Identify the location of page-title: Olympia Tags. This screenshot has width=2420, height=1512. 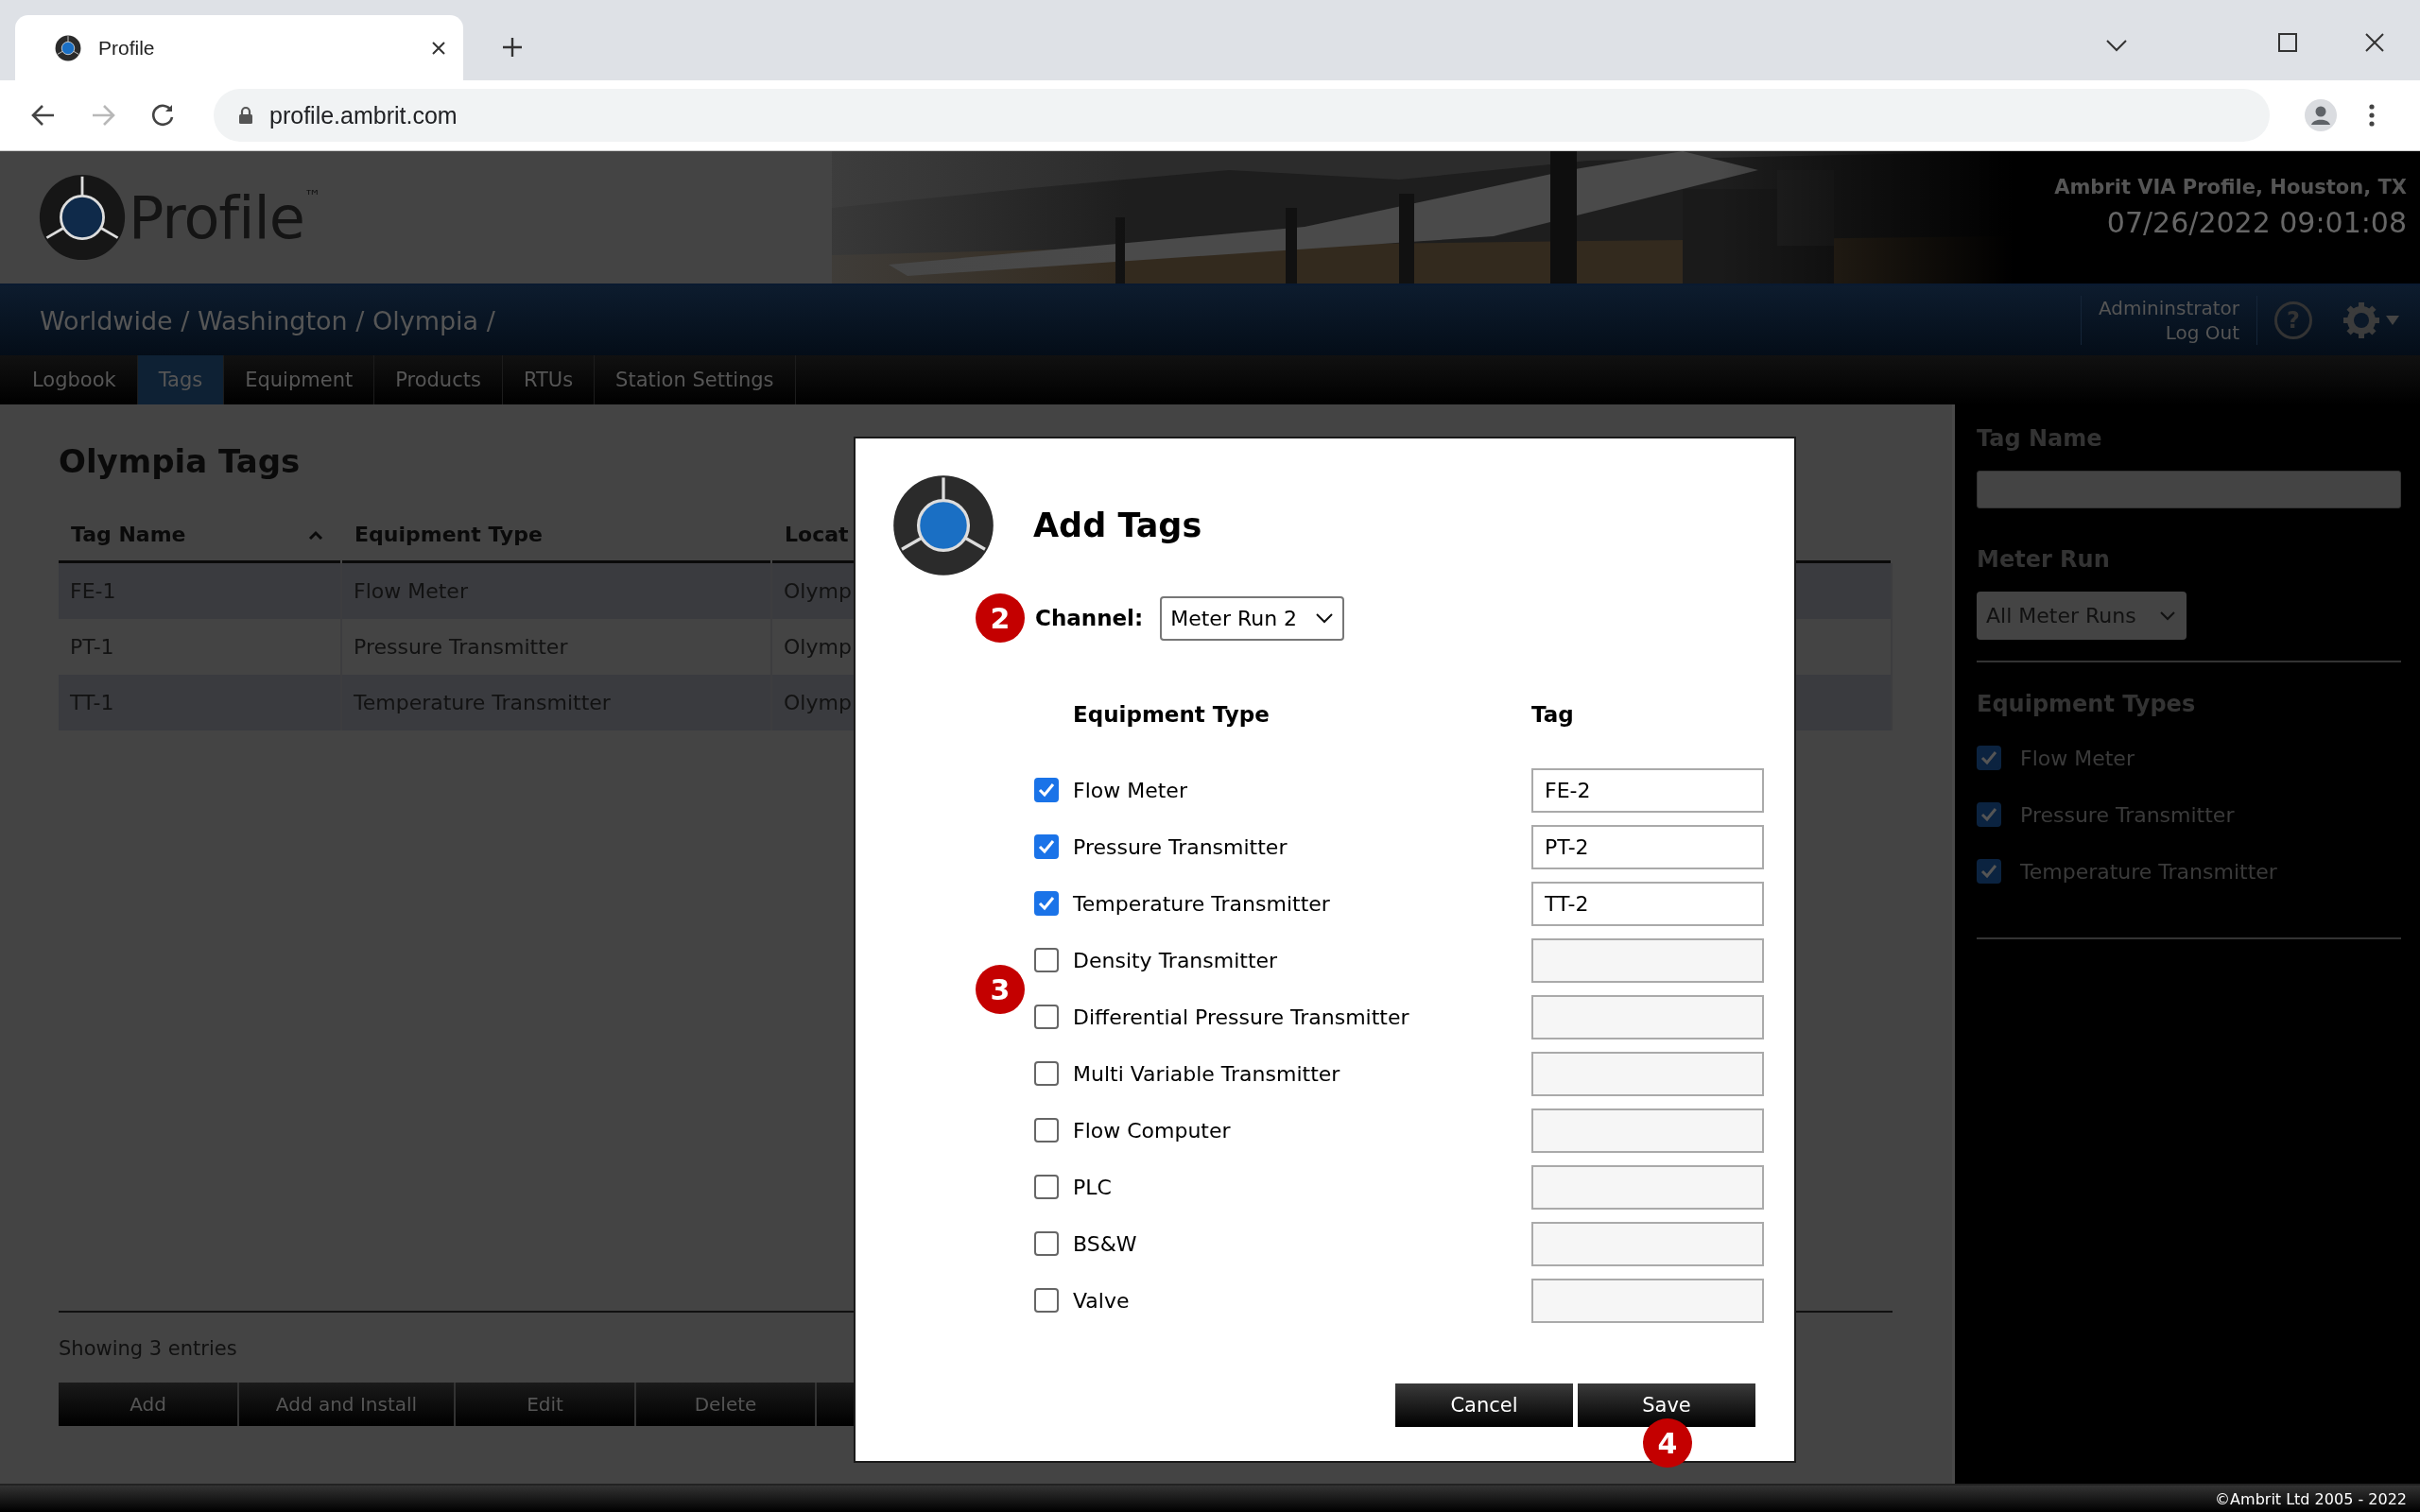
(180, 461).